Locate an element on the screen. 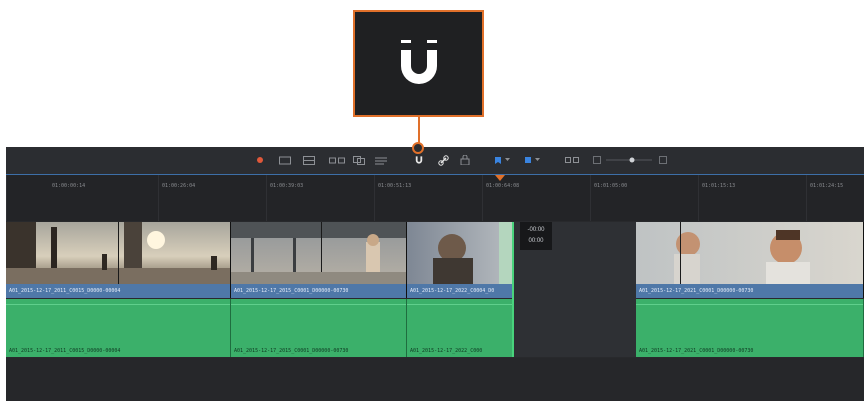 The image size is (868, 401). ruler-timecode: 01:00:64:08 is located at coordinates (503, 186).